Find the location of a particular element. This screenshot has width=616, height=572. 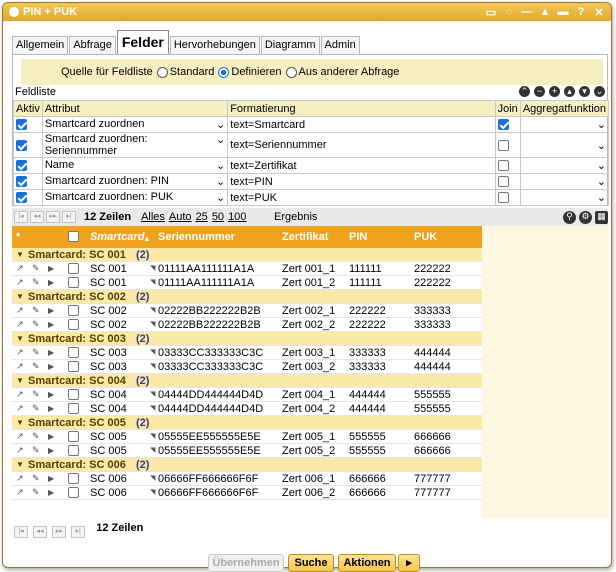

attribut-select: Smartcard zuordnen: PIN ⌄ is located at coordinates (135, 181).